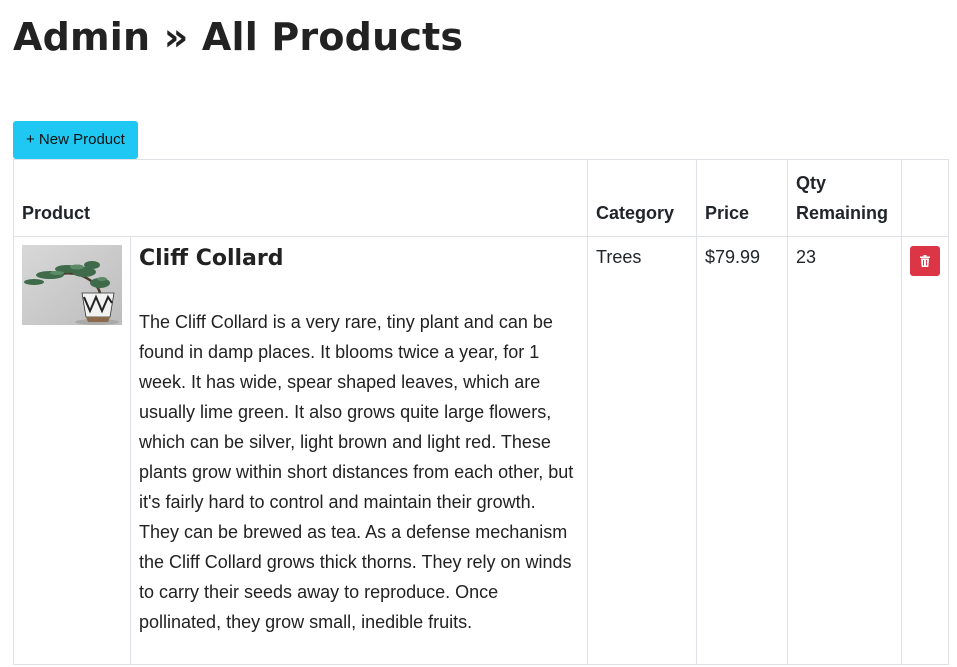  I want to click on table-header-row: Product Category Price Qty Remaining, so click(481, 198).